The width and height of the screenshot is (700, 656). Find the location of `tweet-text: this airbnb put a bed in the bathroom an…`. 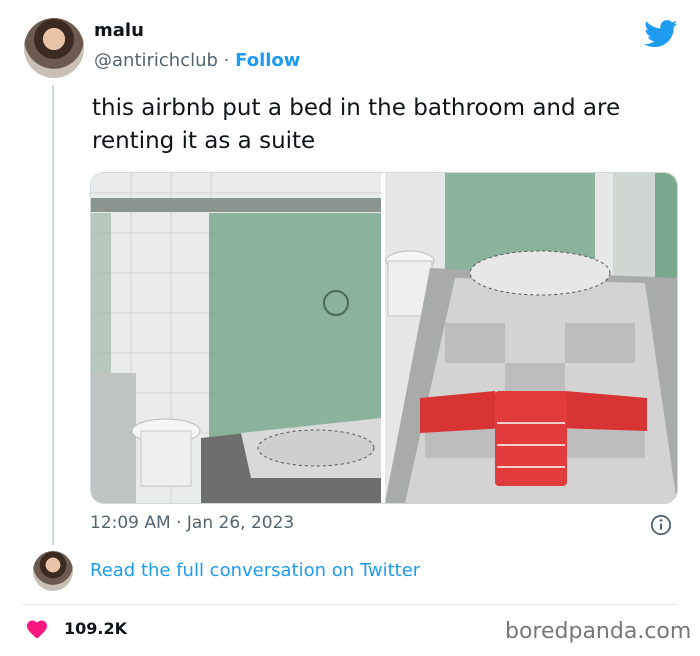

tweet-text: this airbnb put a bed in the bathroom an… is located at coordinates (356, 124).